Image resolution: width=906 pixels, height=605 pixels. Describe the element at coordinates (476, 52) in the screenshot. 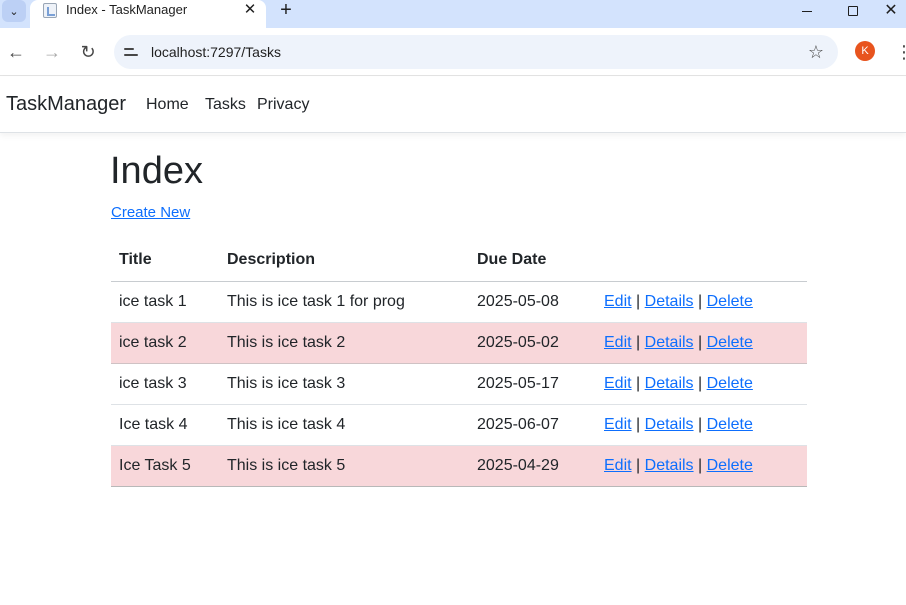

I see `address-bar: localhost:7297/Tasks ☆` at that location.